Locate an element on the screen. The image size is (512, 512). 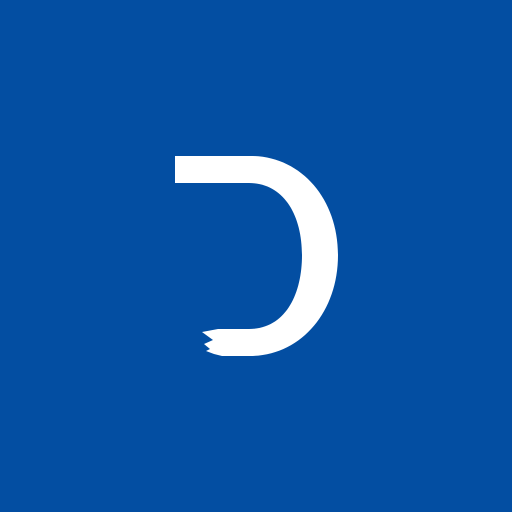
d-shaped-logo-icon is located at coordinates (256, 256).